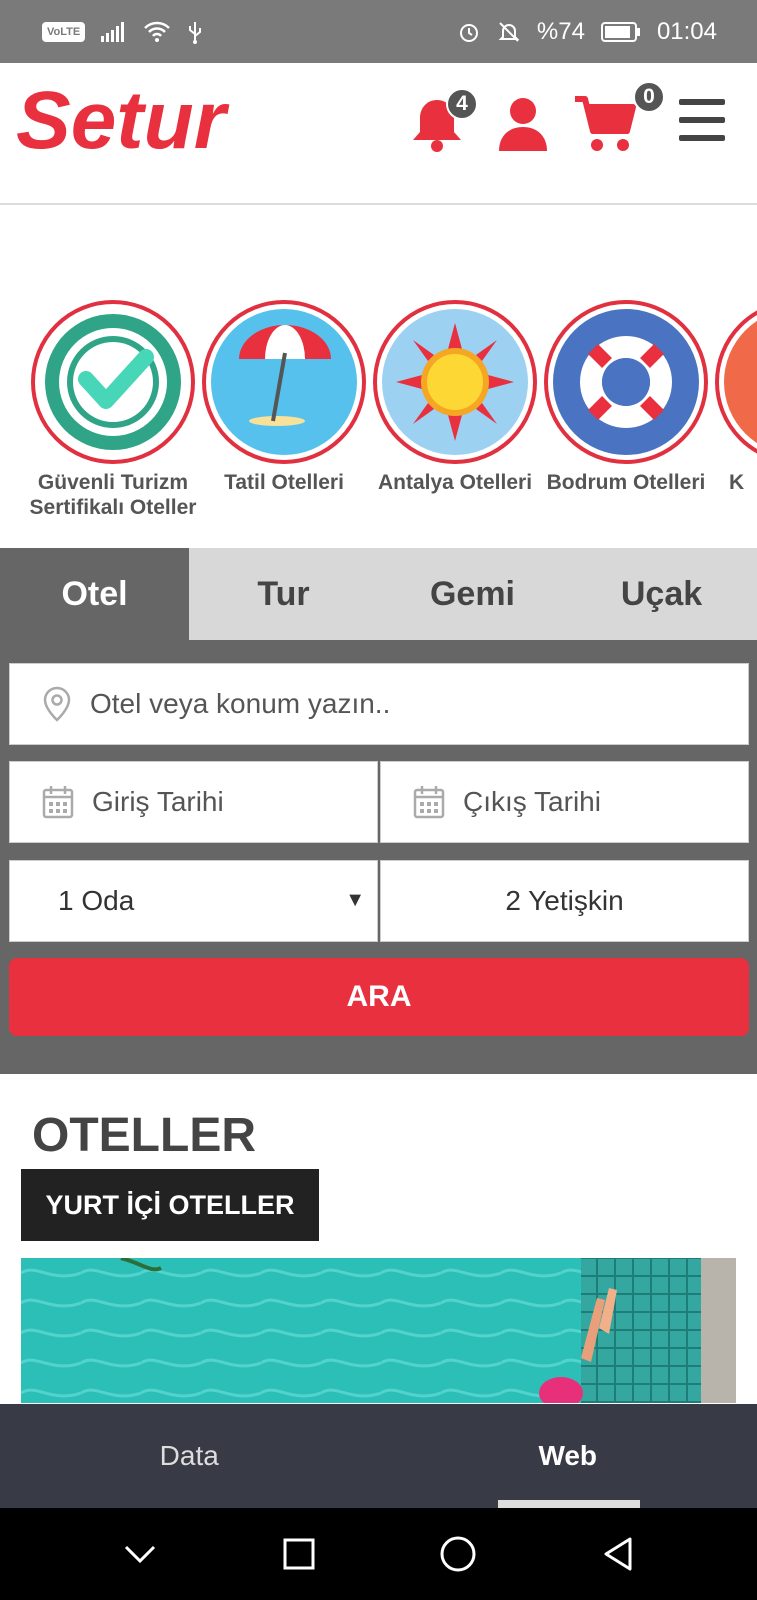  Describe the element at coordinates (618, 1554) in the screenshot. I see `back-triangle-icon` at that location.